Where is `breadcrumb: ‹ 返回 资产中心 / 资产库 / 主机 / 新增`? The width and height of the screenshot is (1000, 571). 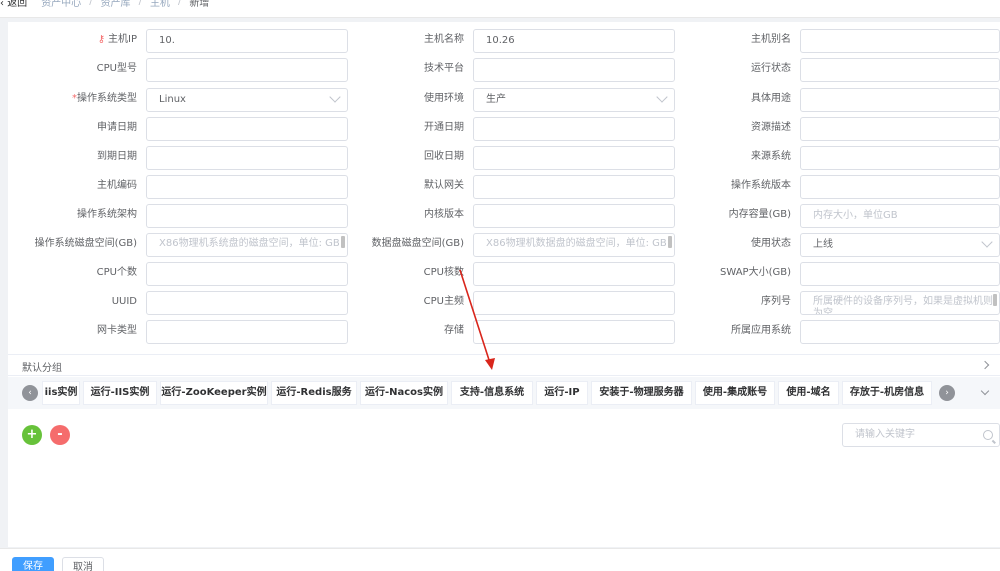
breadcrumb: ‹ 返回 资产中心 / 资产库 / 主机 / 新增 is located at coordinates (104, 4).